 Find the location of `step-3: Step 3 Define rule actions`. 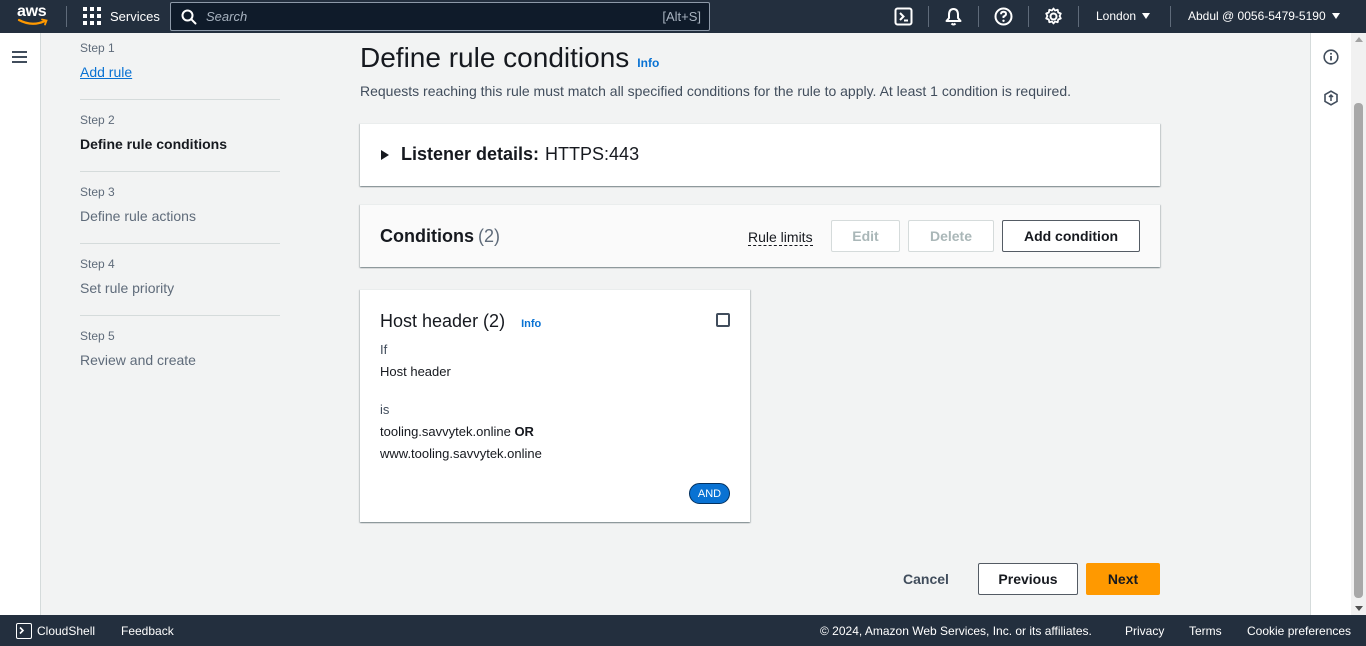

step-3: Step 3 Define rule actions is located at coordinates (180, 214).